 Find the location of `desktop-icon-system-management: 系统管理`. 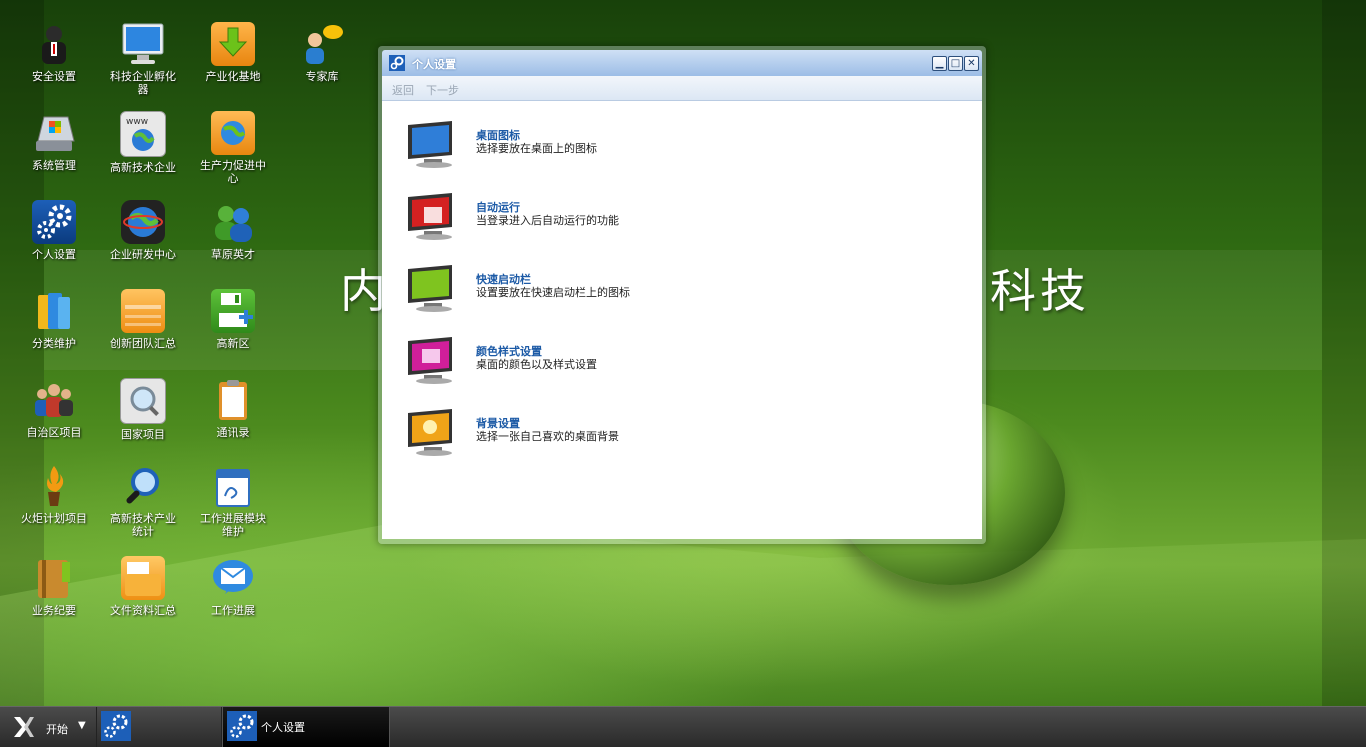

desktop-icon-system-management: 系统管理 is located at coordinates (54, 141).